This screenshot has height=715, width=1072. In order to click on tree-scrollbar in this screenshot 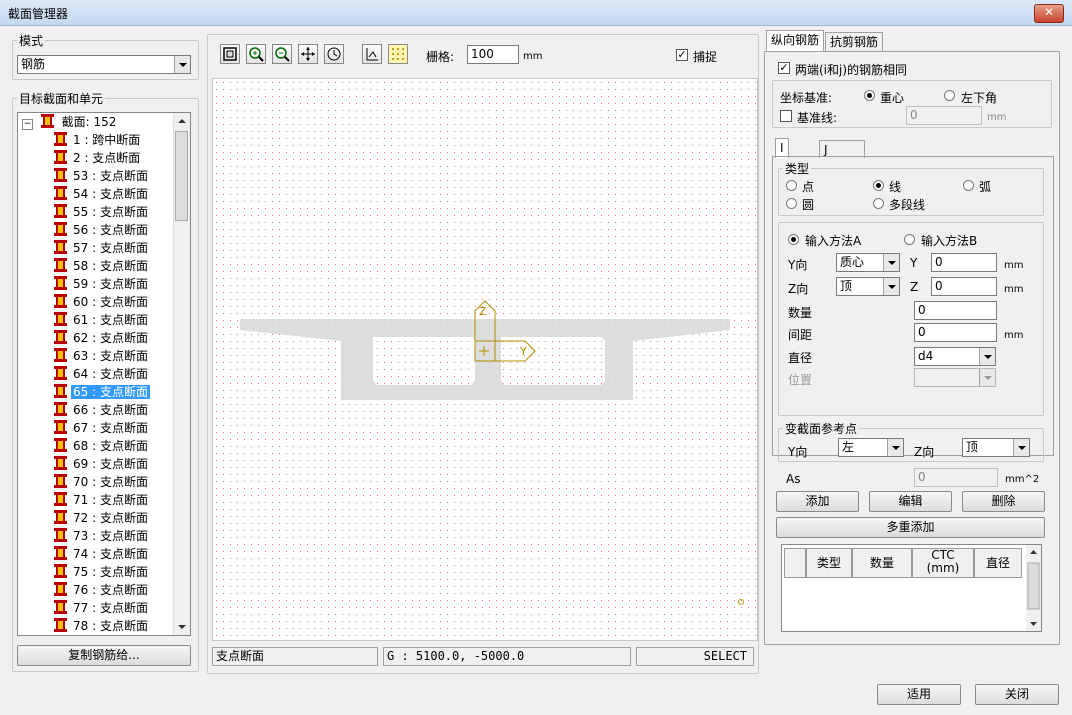, I will do `click(181, 374)`.